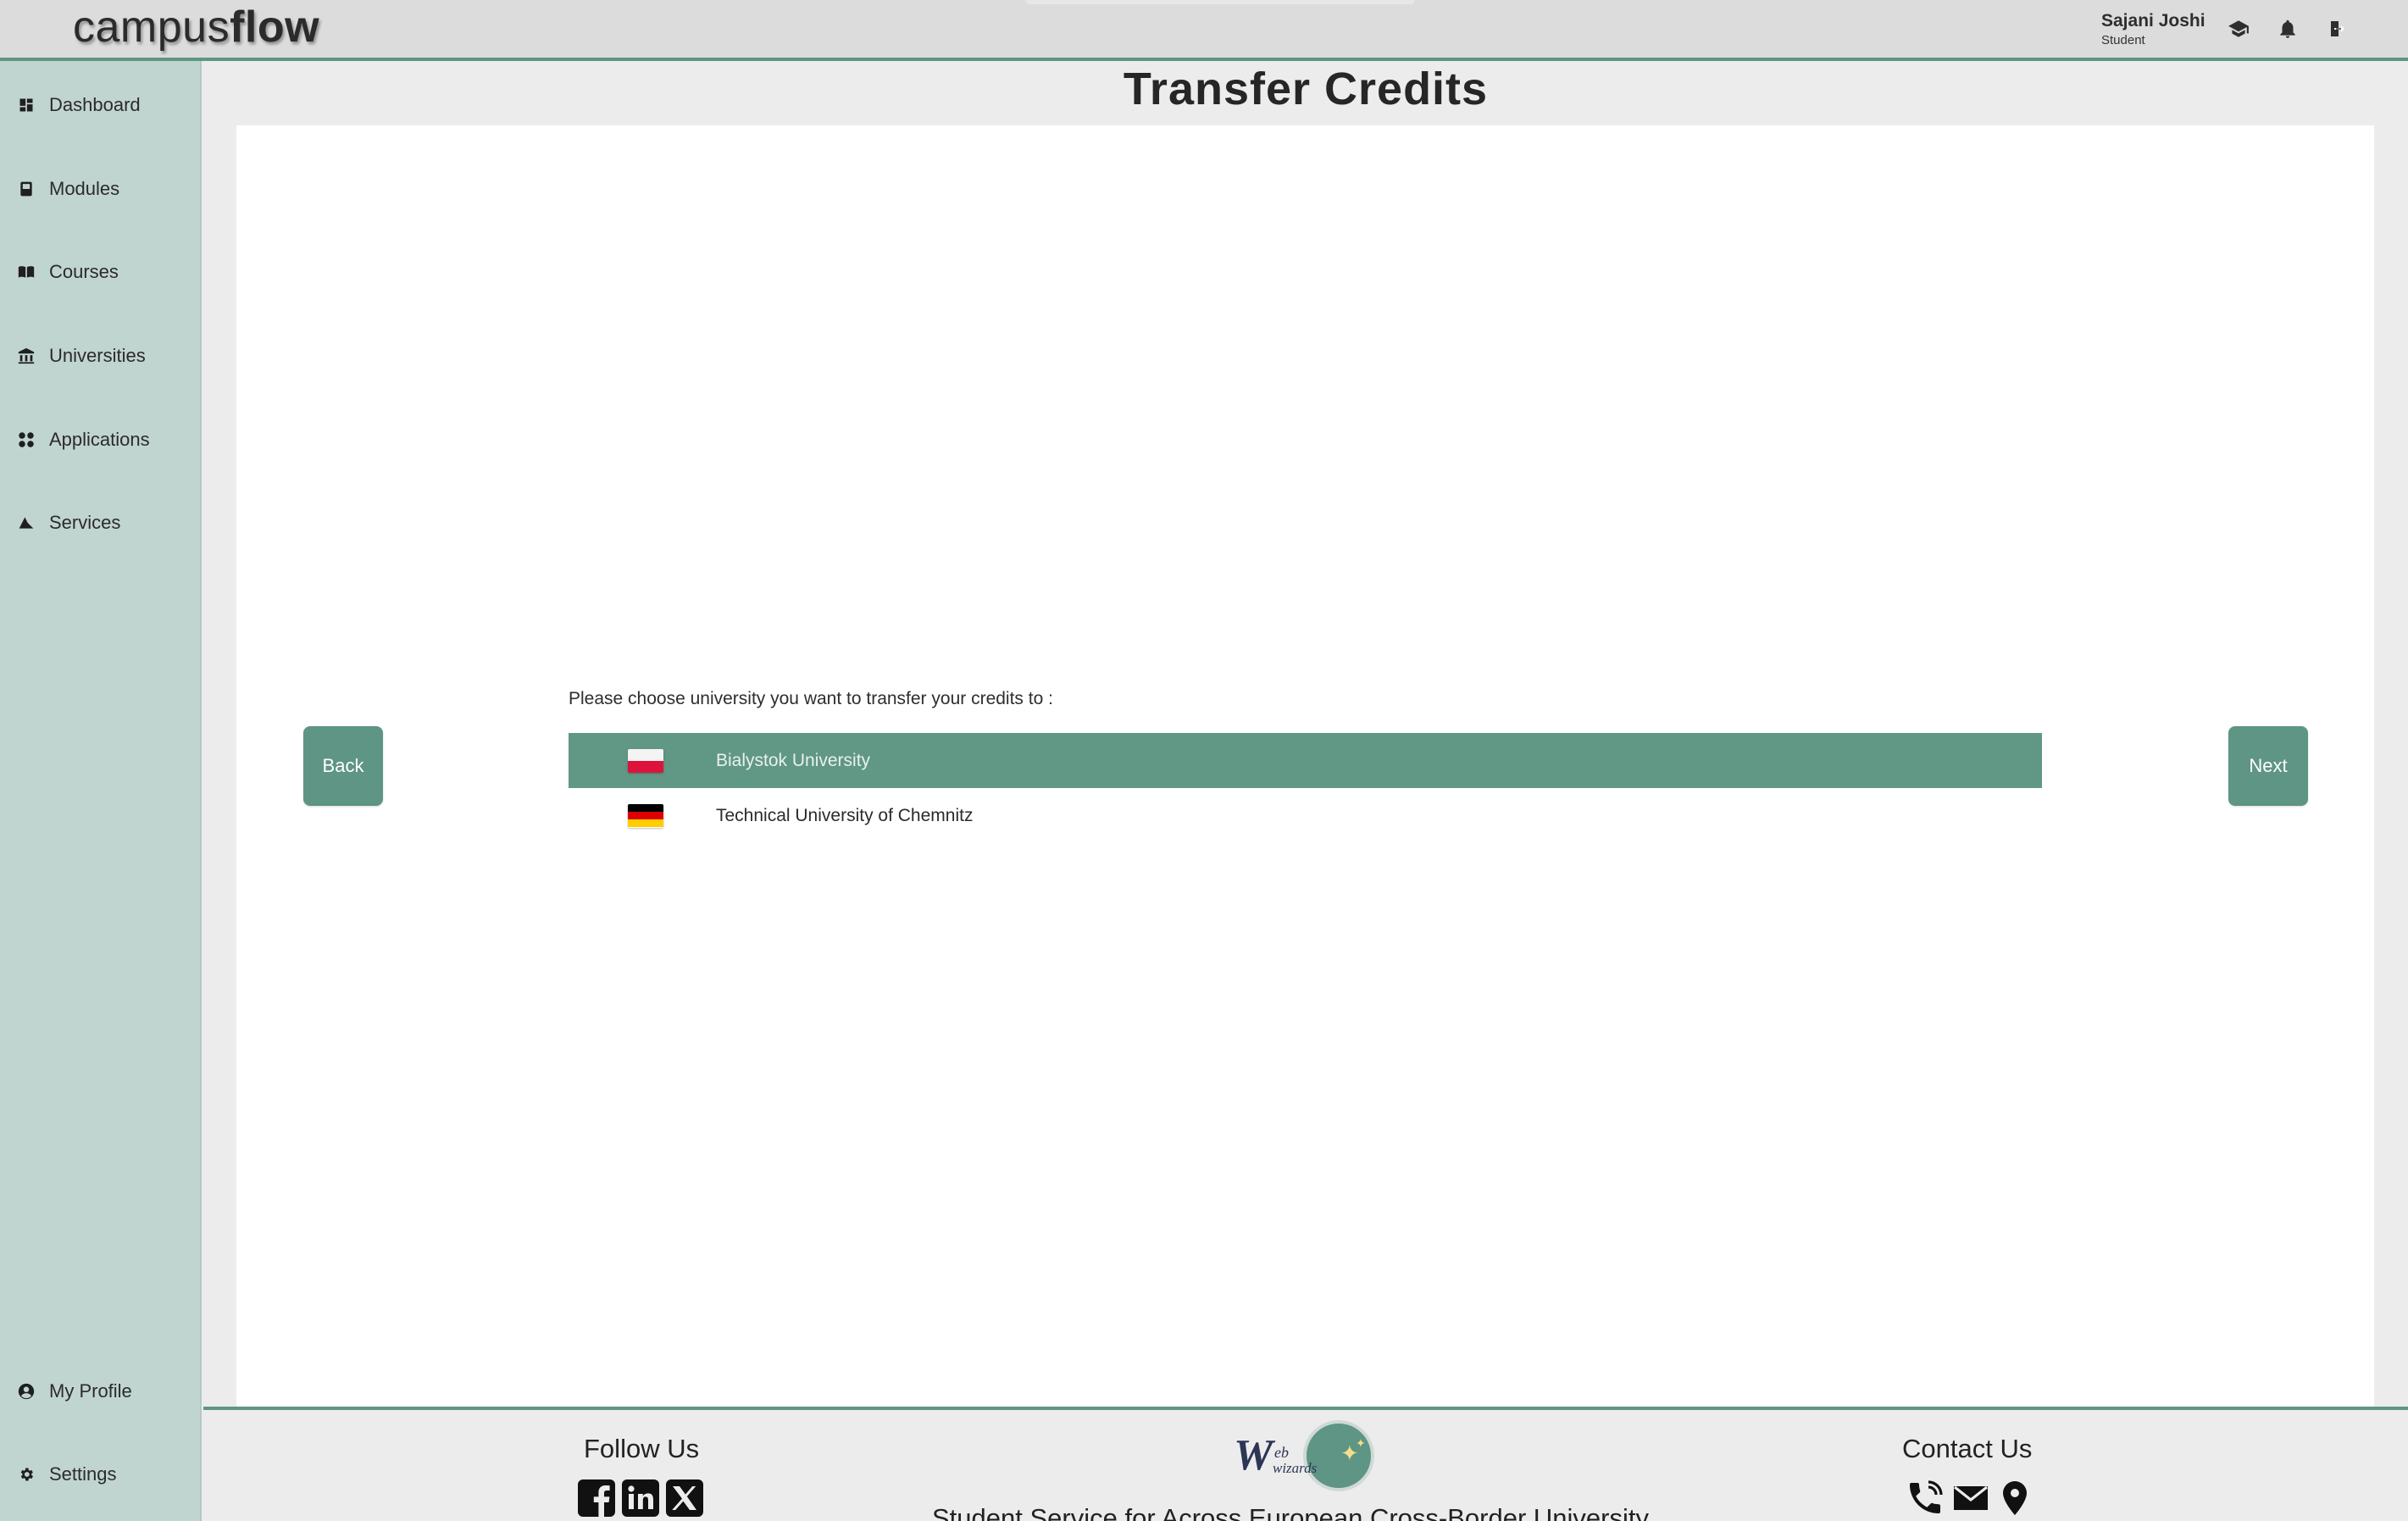 This screenshot has width=2408, height=1521. Describe the element at coordinates (26, 356) in the screenshot. I see `university-icon` at that location.